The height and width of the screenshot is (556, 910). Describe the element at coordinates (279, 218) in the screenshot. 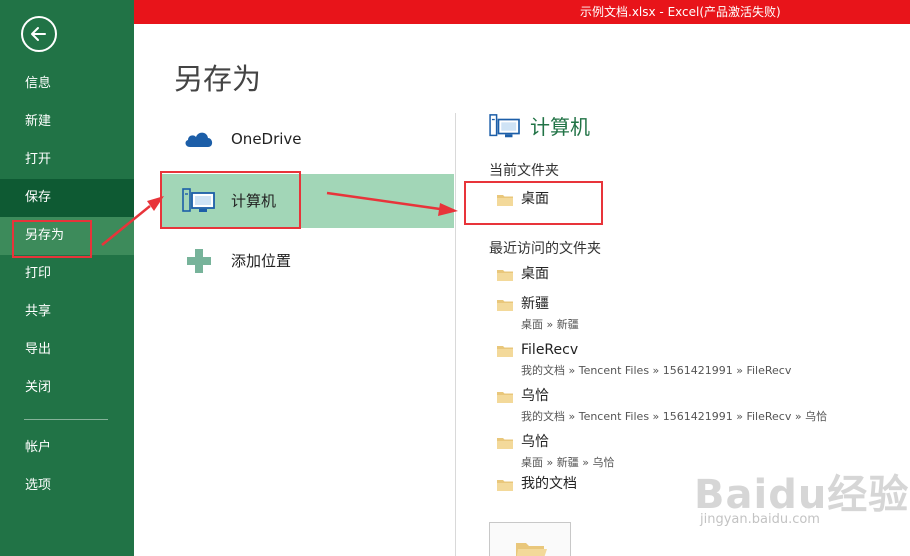

I see `annotation-arrows` at that location.